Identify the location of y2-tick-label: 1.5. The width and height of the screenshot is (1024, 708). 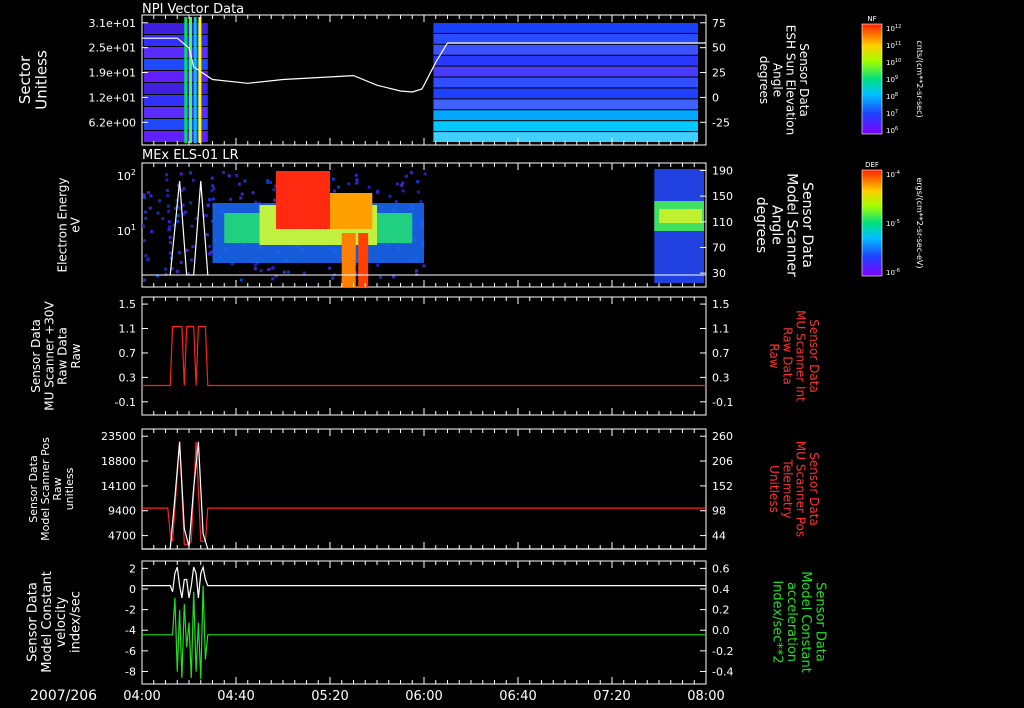
(721, 304).